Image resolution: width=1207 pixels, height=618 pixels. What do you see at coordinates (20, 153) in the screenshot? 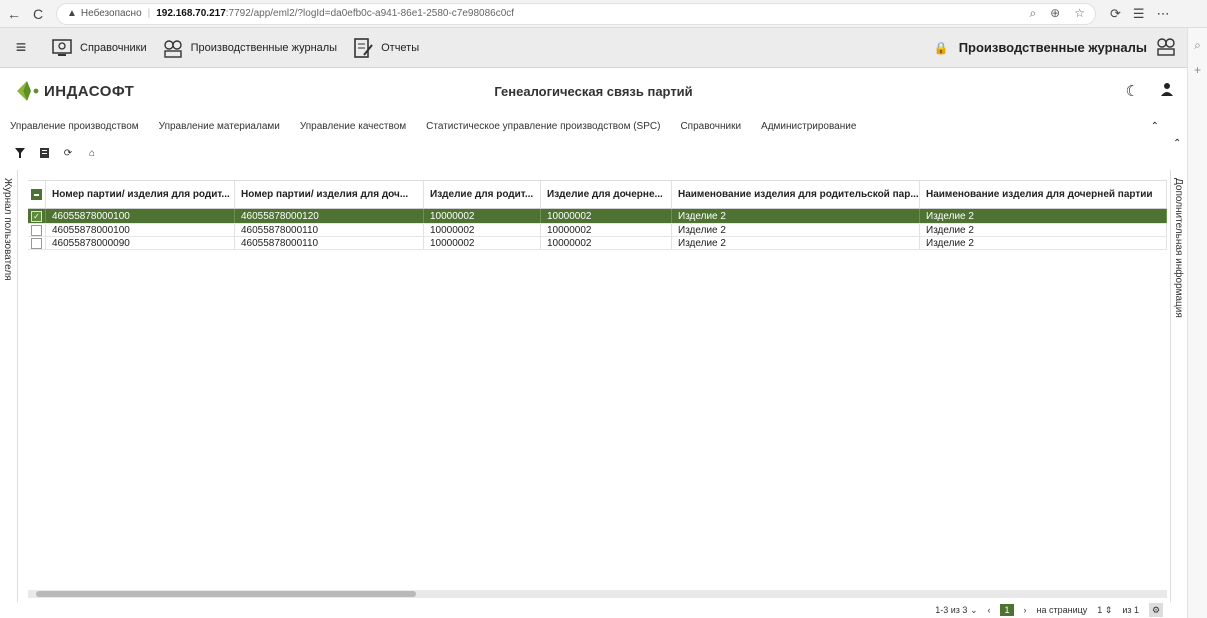
I see `filter-icon` at bounding box center [20, 153].